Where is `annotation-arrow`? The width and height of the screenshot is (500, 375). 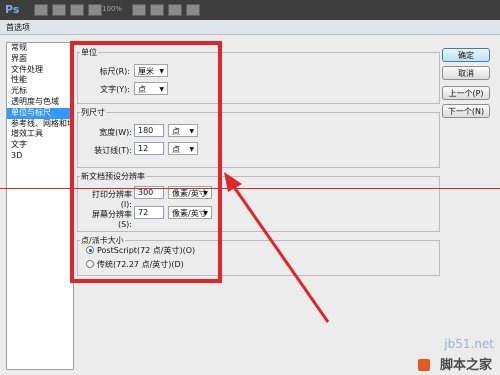
annotation-arrow is located at coordinates (277, 247).